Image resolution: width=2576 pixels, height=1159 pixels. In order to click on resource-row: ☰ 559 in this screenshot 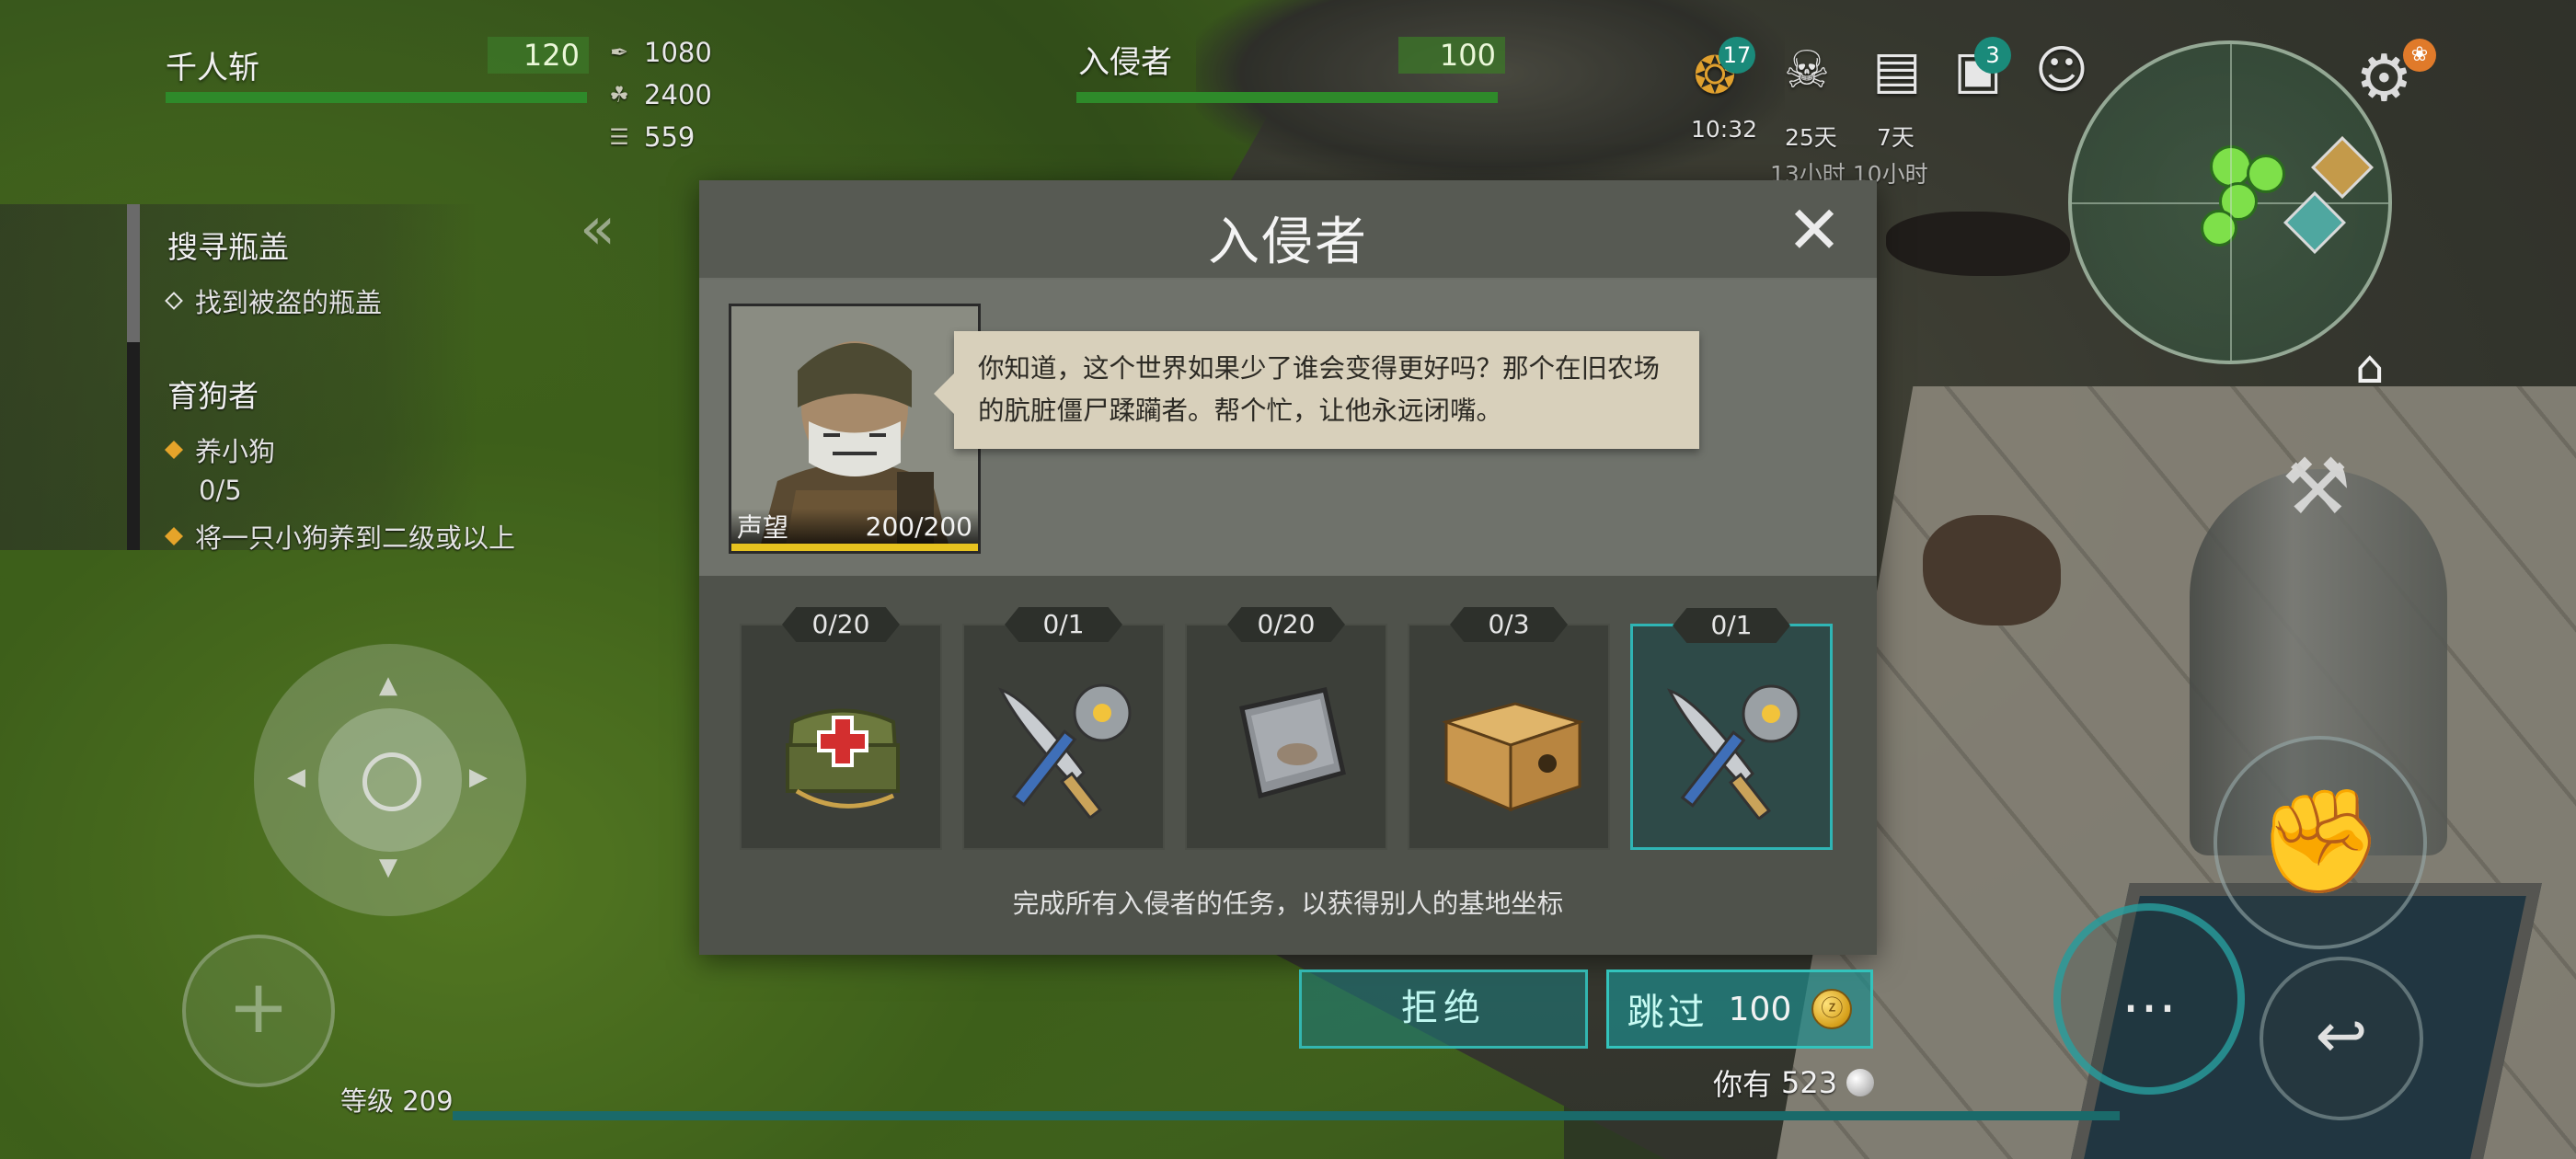, I will do `click(651, 137)`.